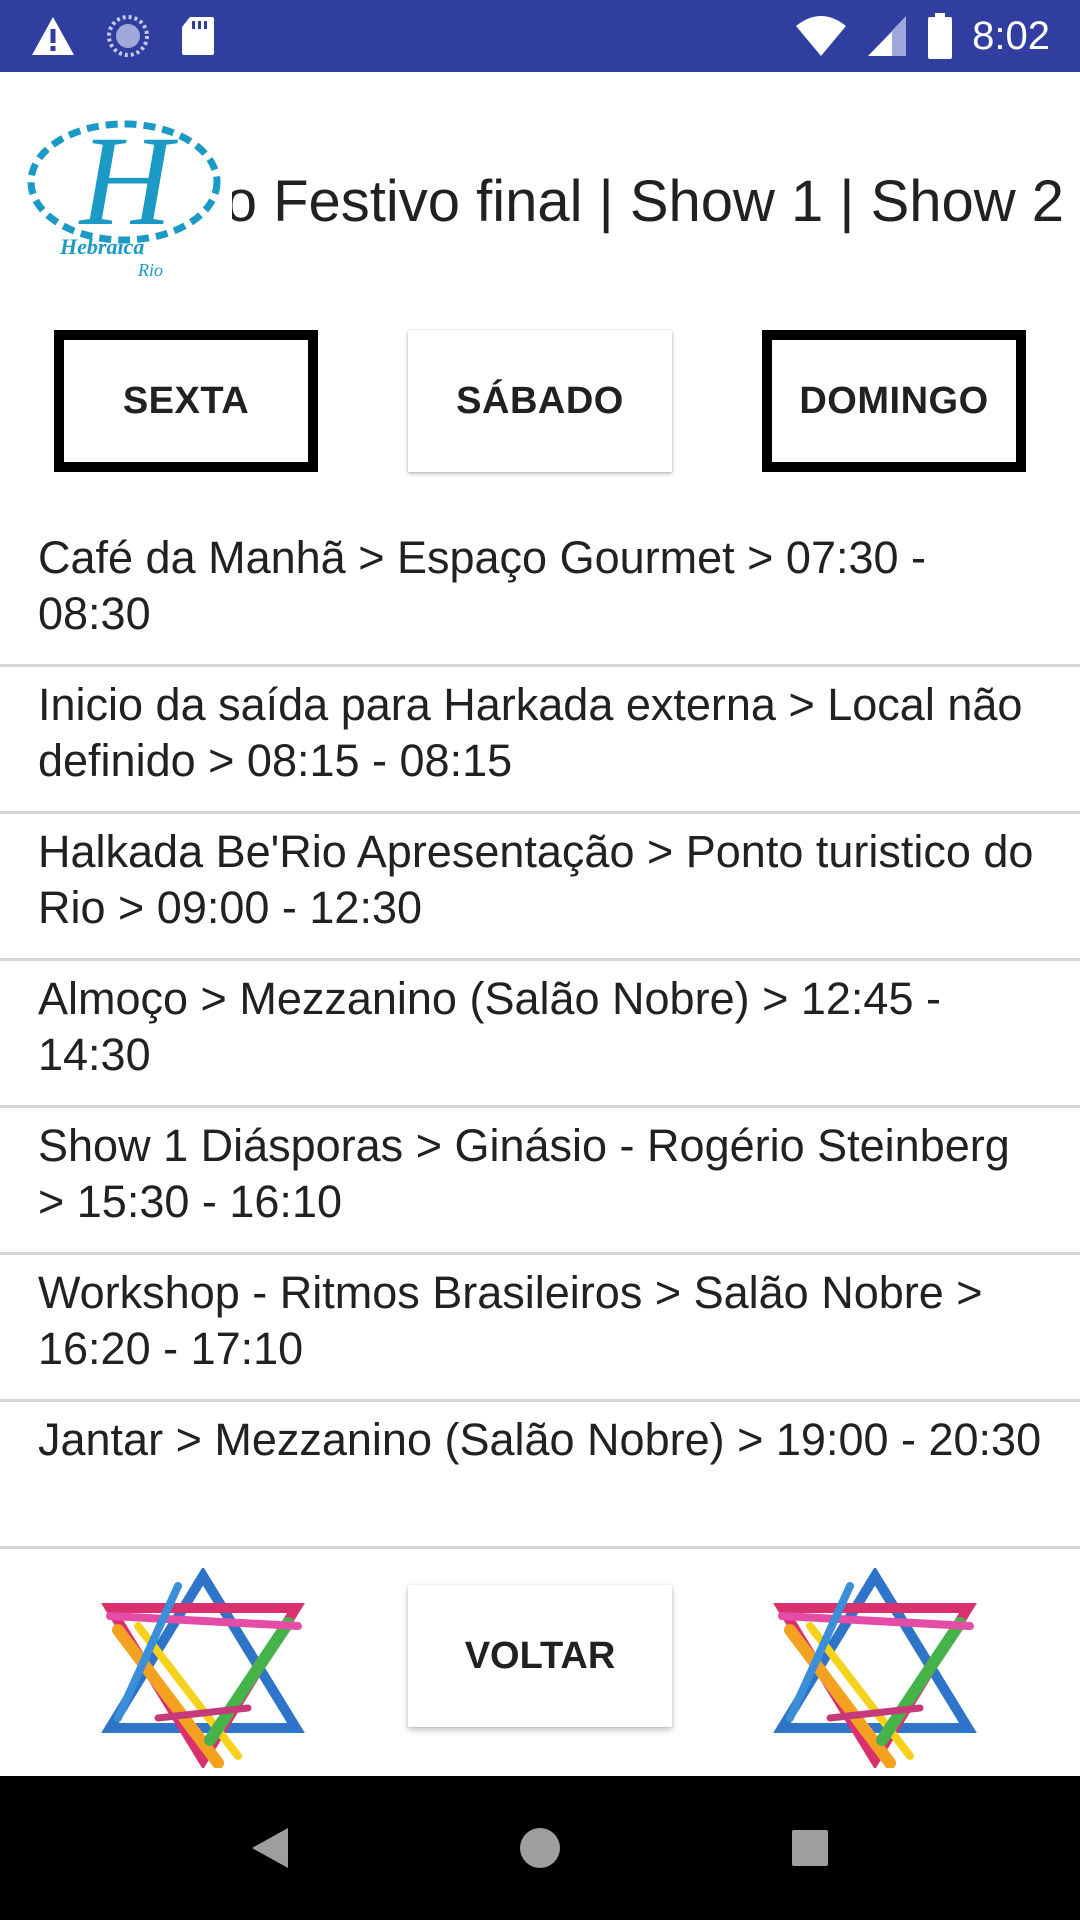 This screenshot has height=1920, width=1080. I want to click on navigation-bar, so click(540, 1848).